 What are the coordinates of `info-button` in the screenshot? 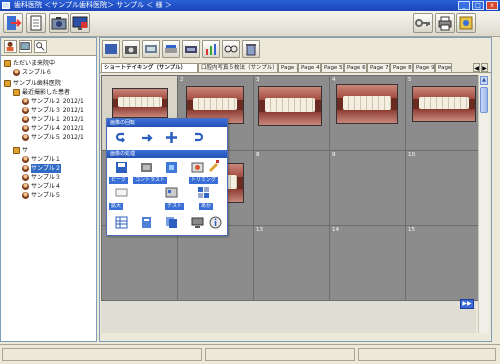 It's located at (215, 222).